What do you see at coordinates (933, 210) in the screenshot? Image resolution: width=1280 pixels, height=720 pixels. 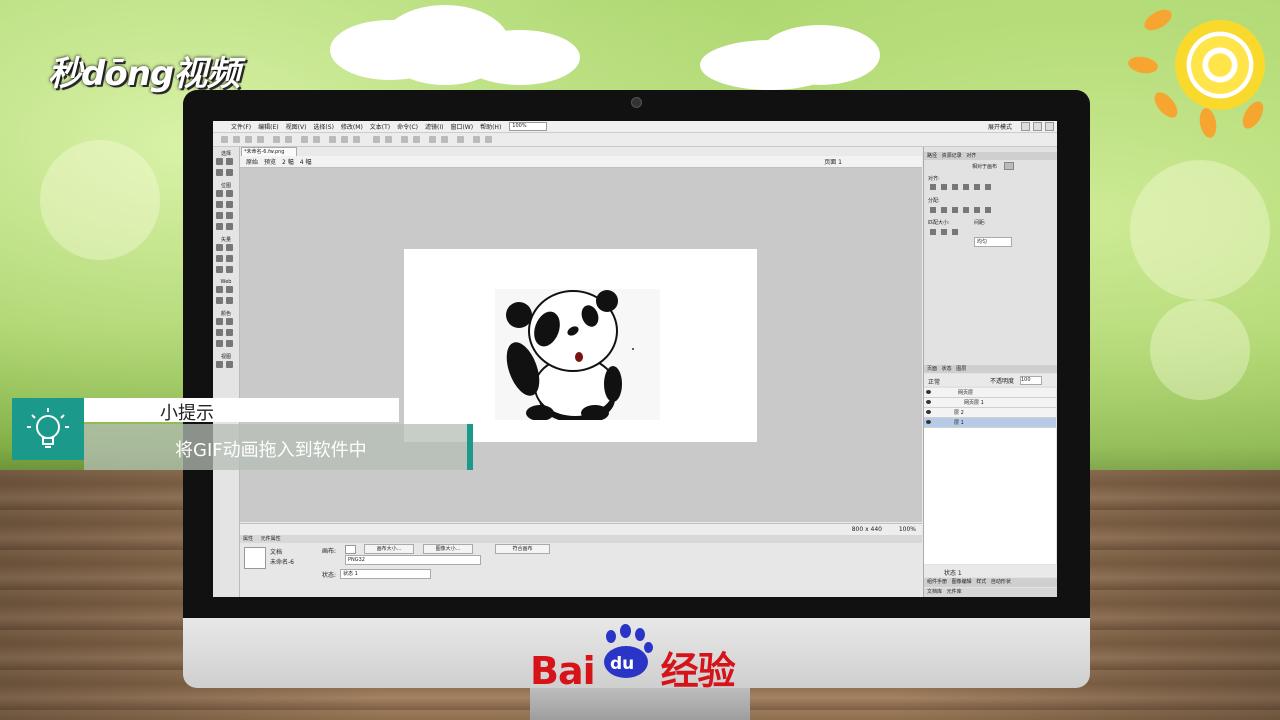 I see `distribute-top-icon` at bounding box center [933, 210].